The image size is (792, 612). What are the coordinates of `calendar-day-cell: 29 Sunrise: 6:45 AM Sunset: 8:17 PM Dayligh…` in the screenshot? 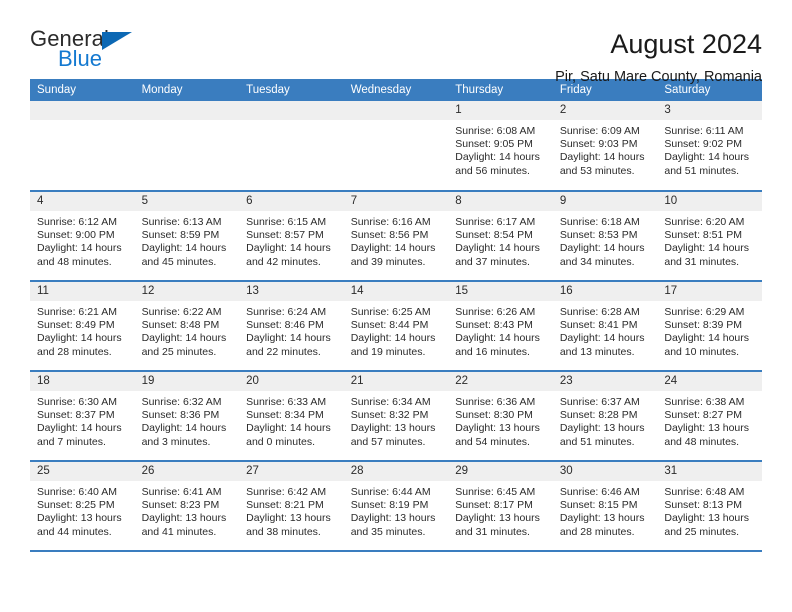 It's located at (500, 506).